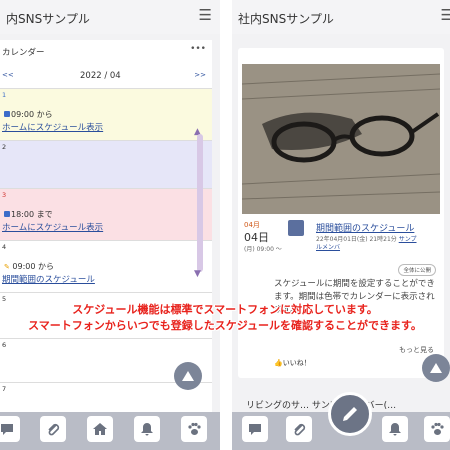 The image size is (450, 450). Describe the element at coordinates (106, 266) in the screenshot. I see `calendar-day-row: 4 ✎ 09:00 から 期間範囲のスケジュール` at that location.